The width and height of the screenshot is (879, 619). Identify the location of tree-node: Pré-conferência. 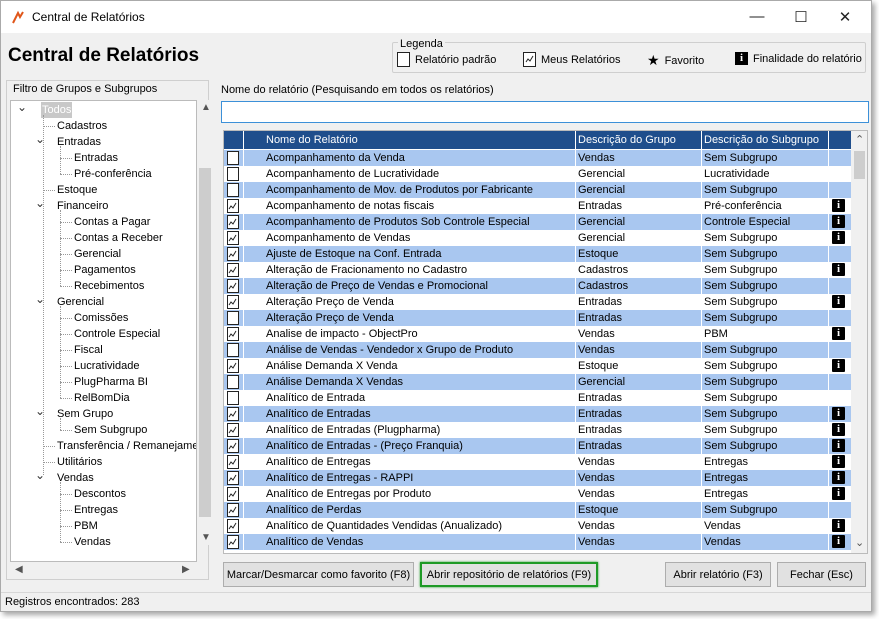
(113, 174).